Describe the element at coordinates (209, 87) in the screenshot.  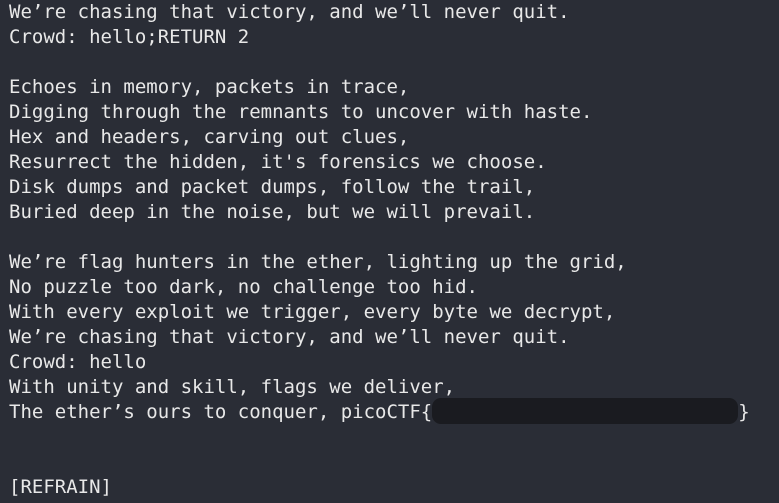
I see `terminal-line: Echoes in memory, packets in trace,` at that location.